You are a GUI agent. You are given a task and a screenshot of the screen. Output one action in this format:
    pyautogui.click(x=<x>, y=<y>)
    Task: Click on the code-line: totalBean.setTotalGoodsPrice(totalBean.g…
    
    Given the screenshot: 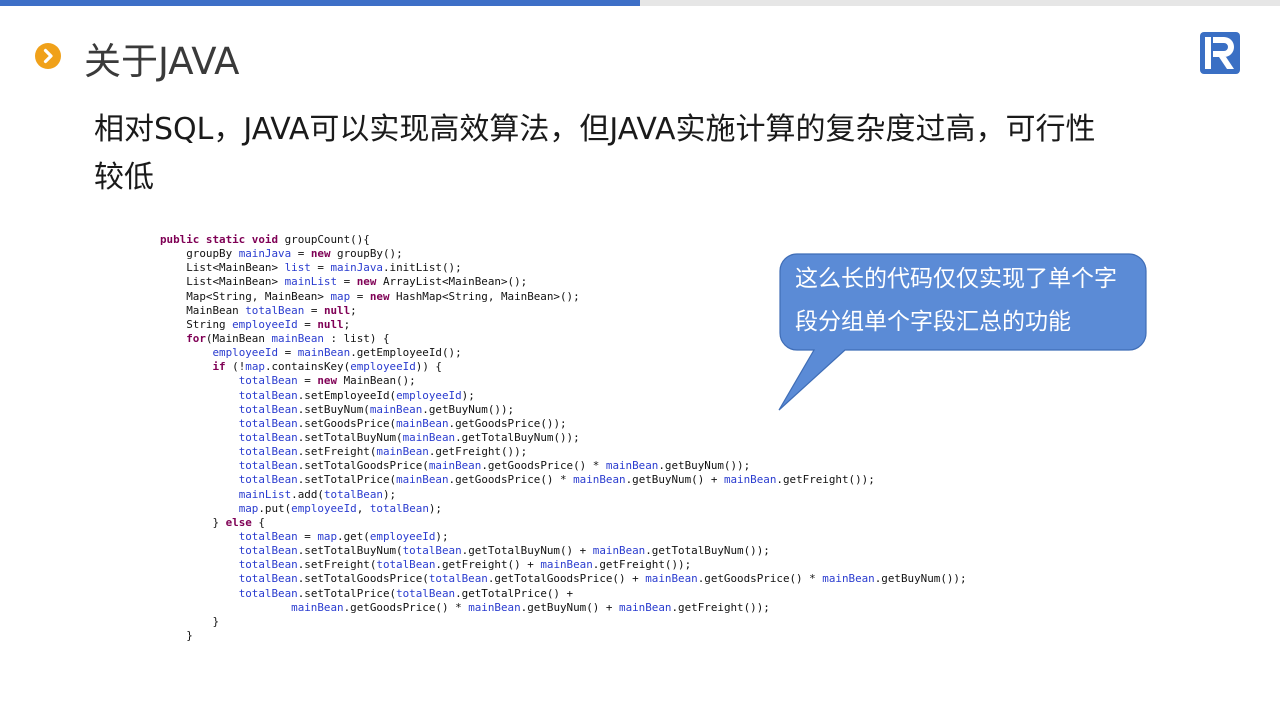 What is the action you would take?
    pyautogui.click(x=602, y=579)
    